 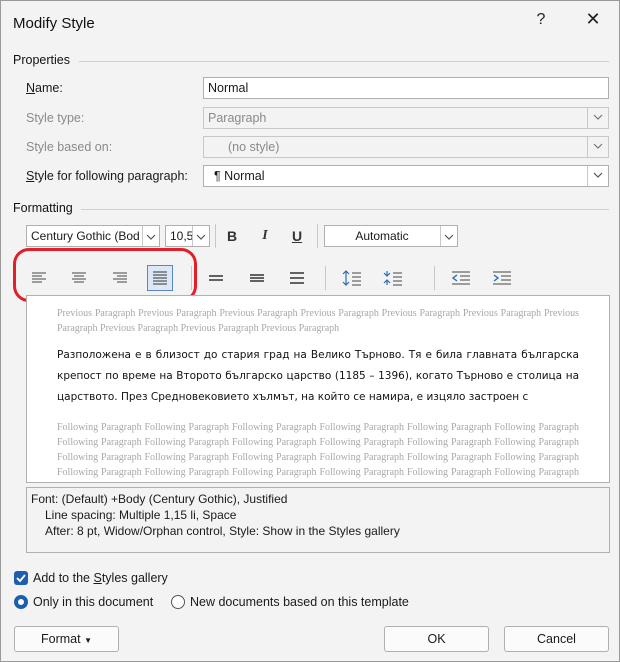 I want to click on increase-spacing-icon, so click(x=351, y=278).